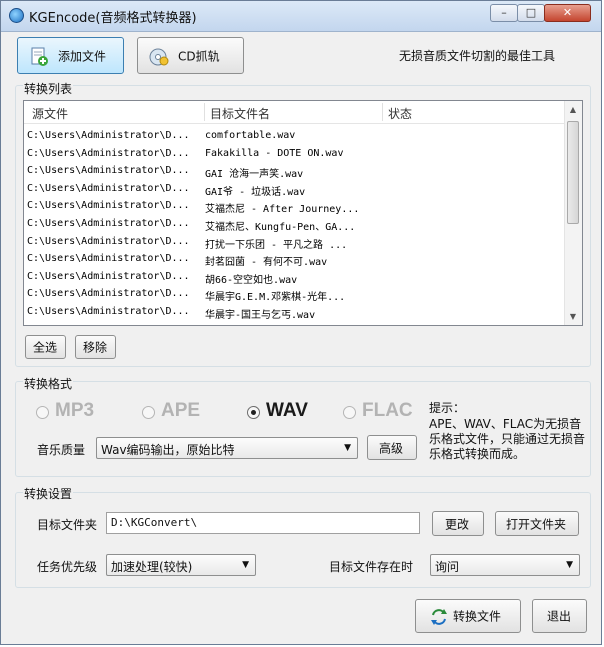 This screenshot has width=604, height=647. I want to click on cd-rip-button: CD抓轨, so click(190, 55).